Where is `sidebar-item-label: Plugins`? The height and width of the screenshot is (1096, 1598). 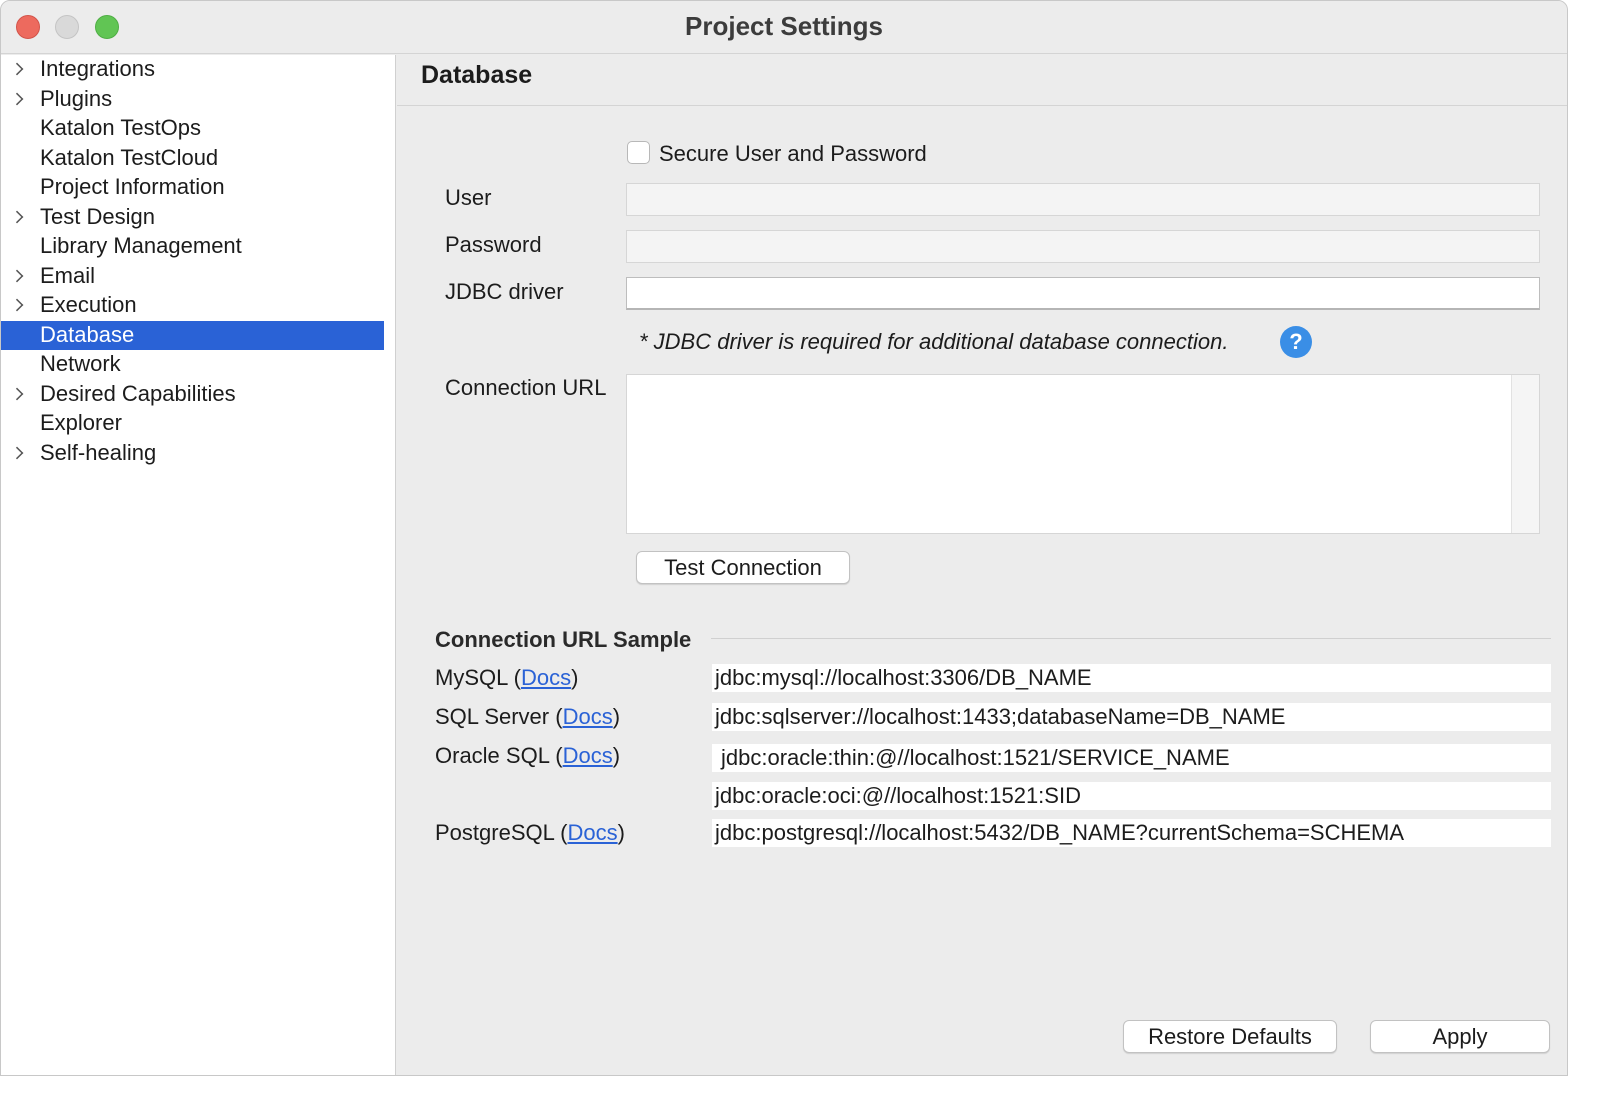
sidebar-item-label: Plugins is located at coordinates (76, 98).